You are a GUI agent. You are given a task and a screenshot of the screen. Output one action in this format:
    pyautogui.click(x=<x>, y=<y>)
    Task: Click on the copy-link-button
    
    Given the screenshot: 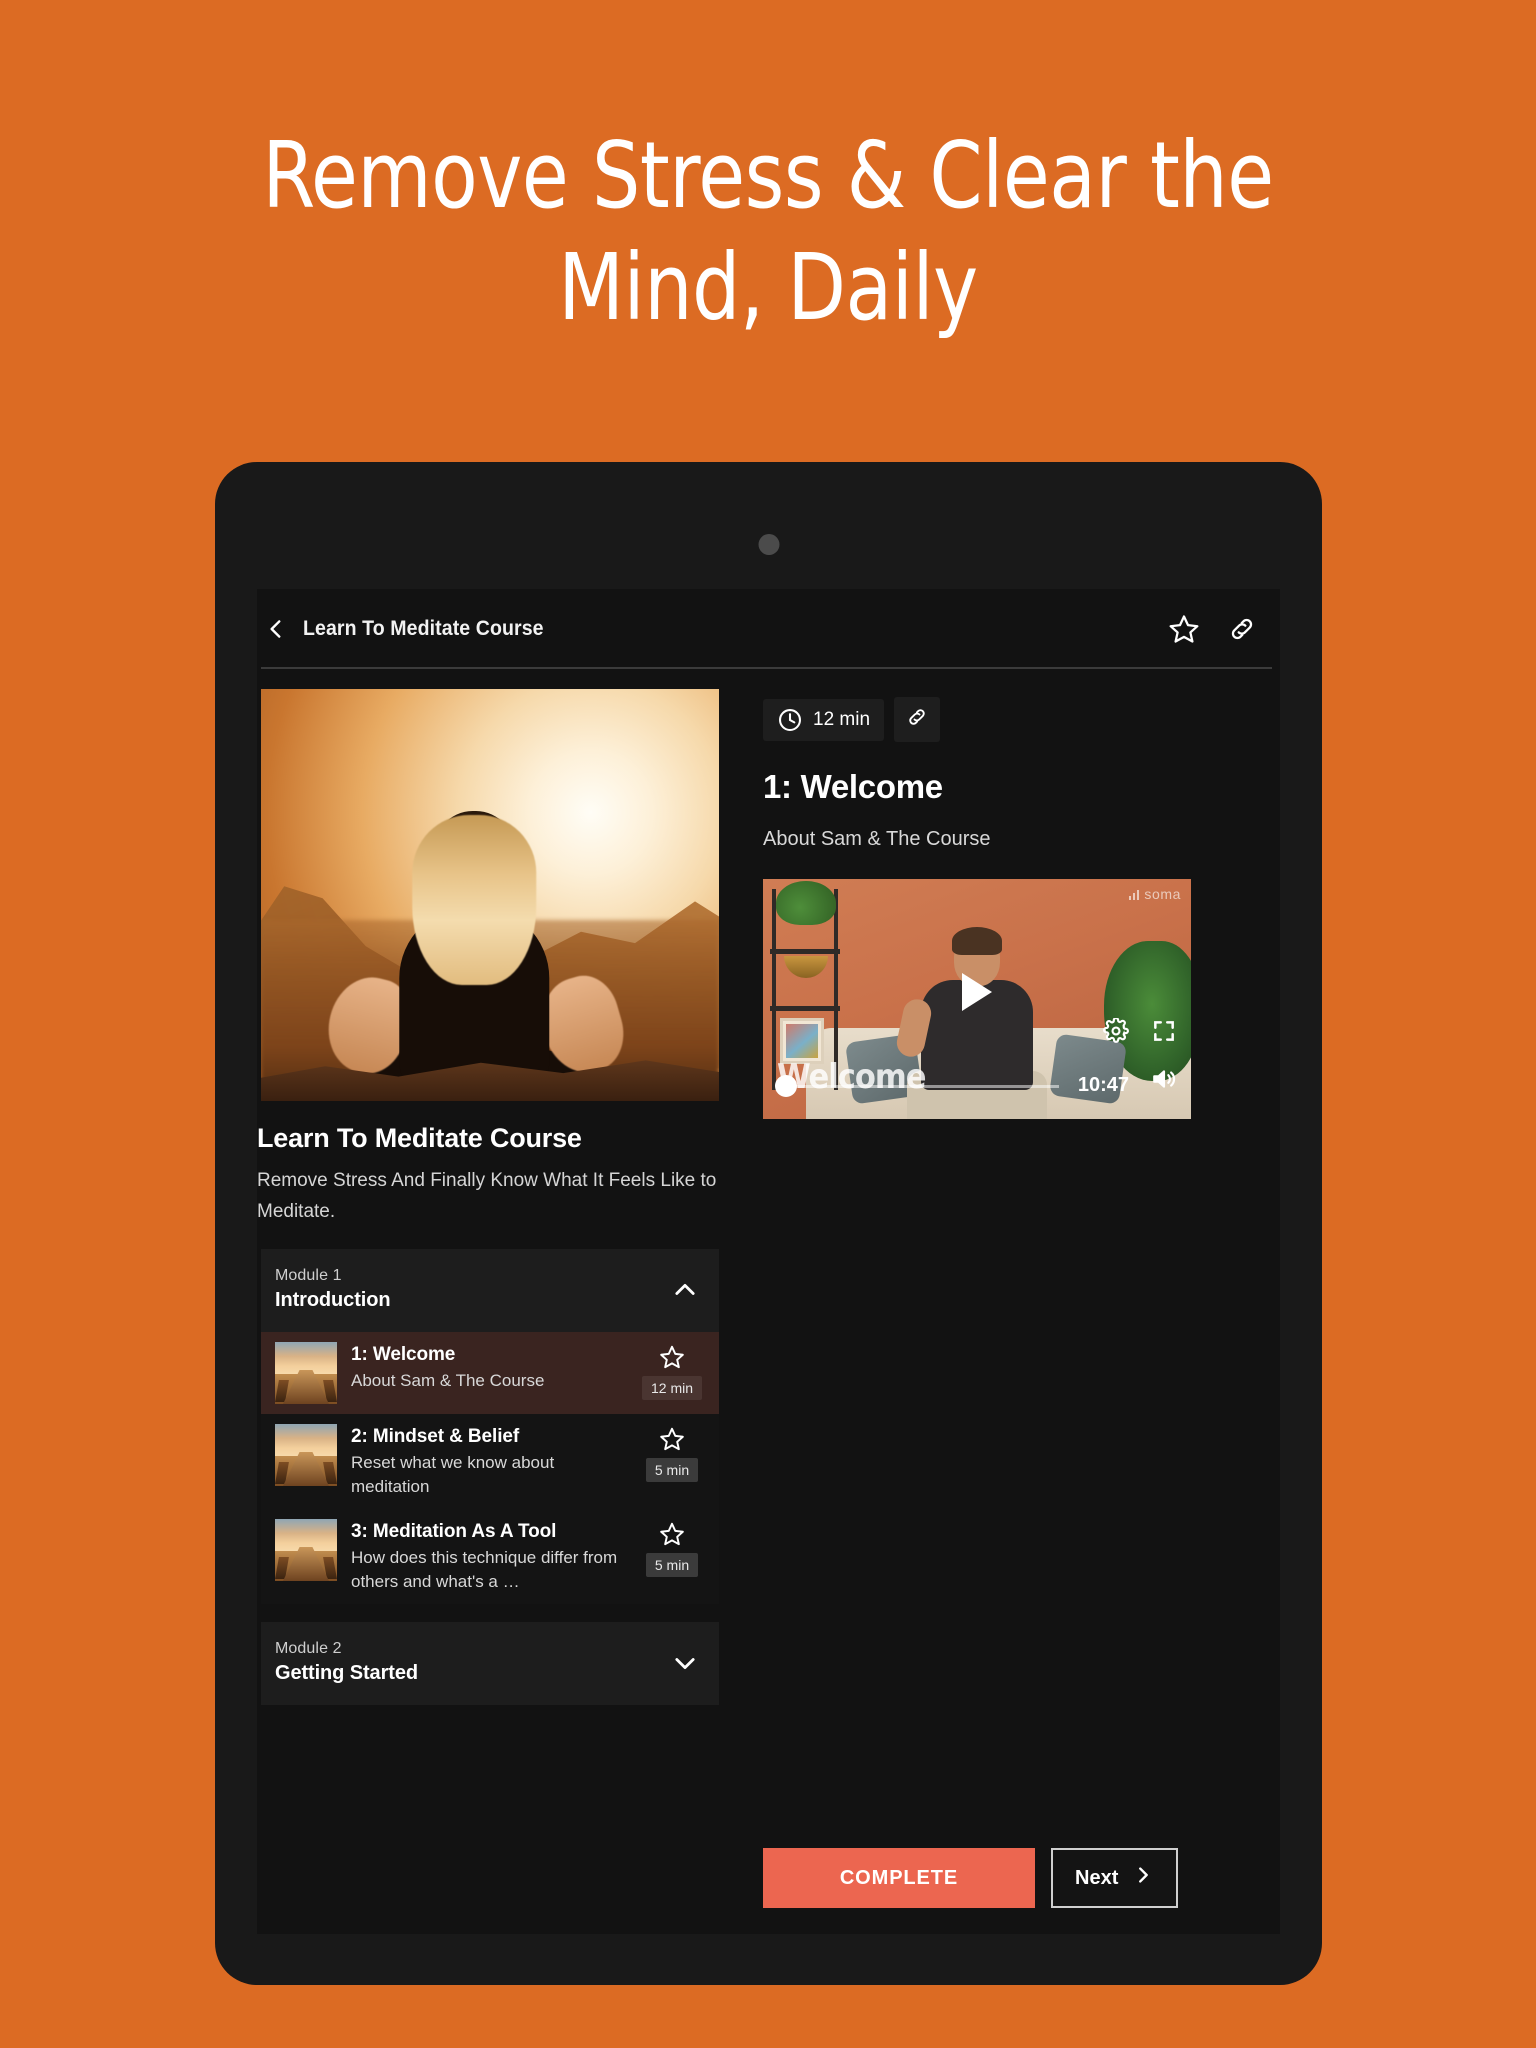 What is the action you would take?
    pyautogui.click(x=917, y=719)
    